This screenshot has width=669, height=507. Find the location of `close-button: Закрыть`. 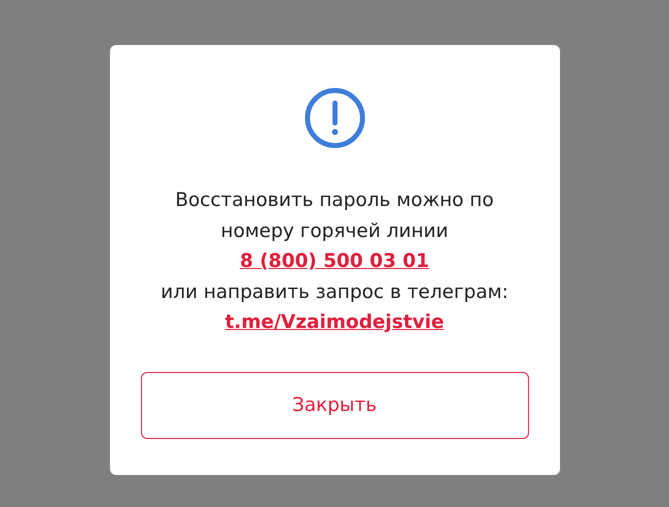

close-button: Закрыть is located at coordinates (334, 405).